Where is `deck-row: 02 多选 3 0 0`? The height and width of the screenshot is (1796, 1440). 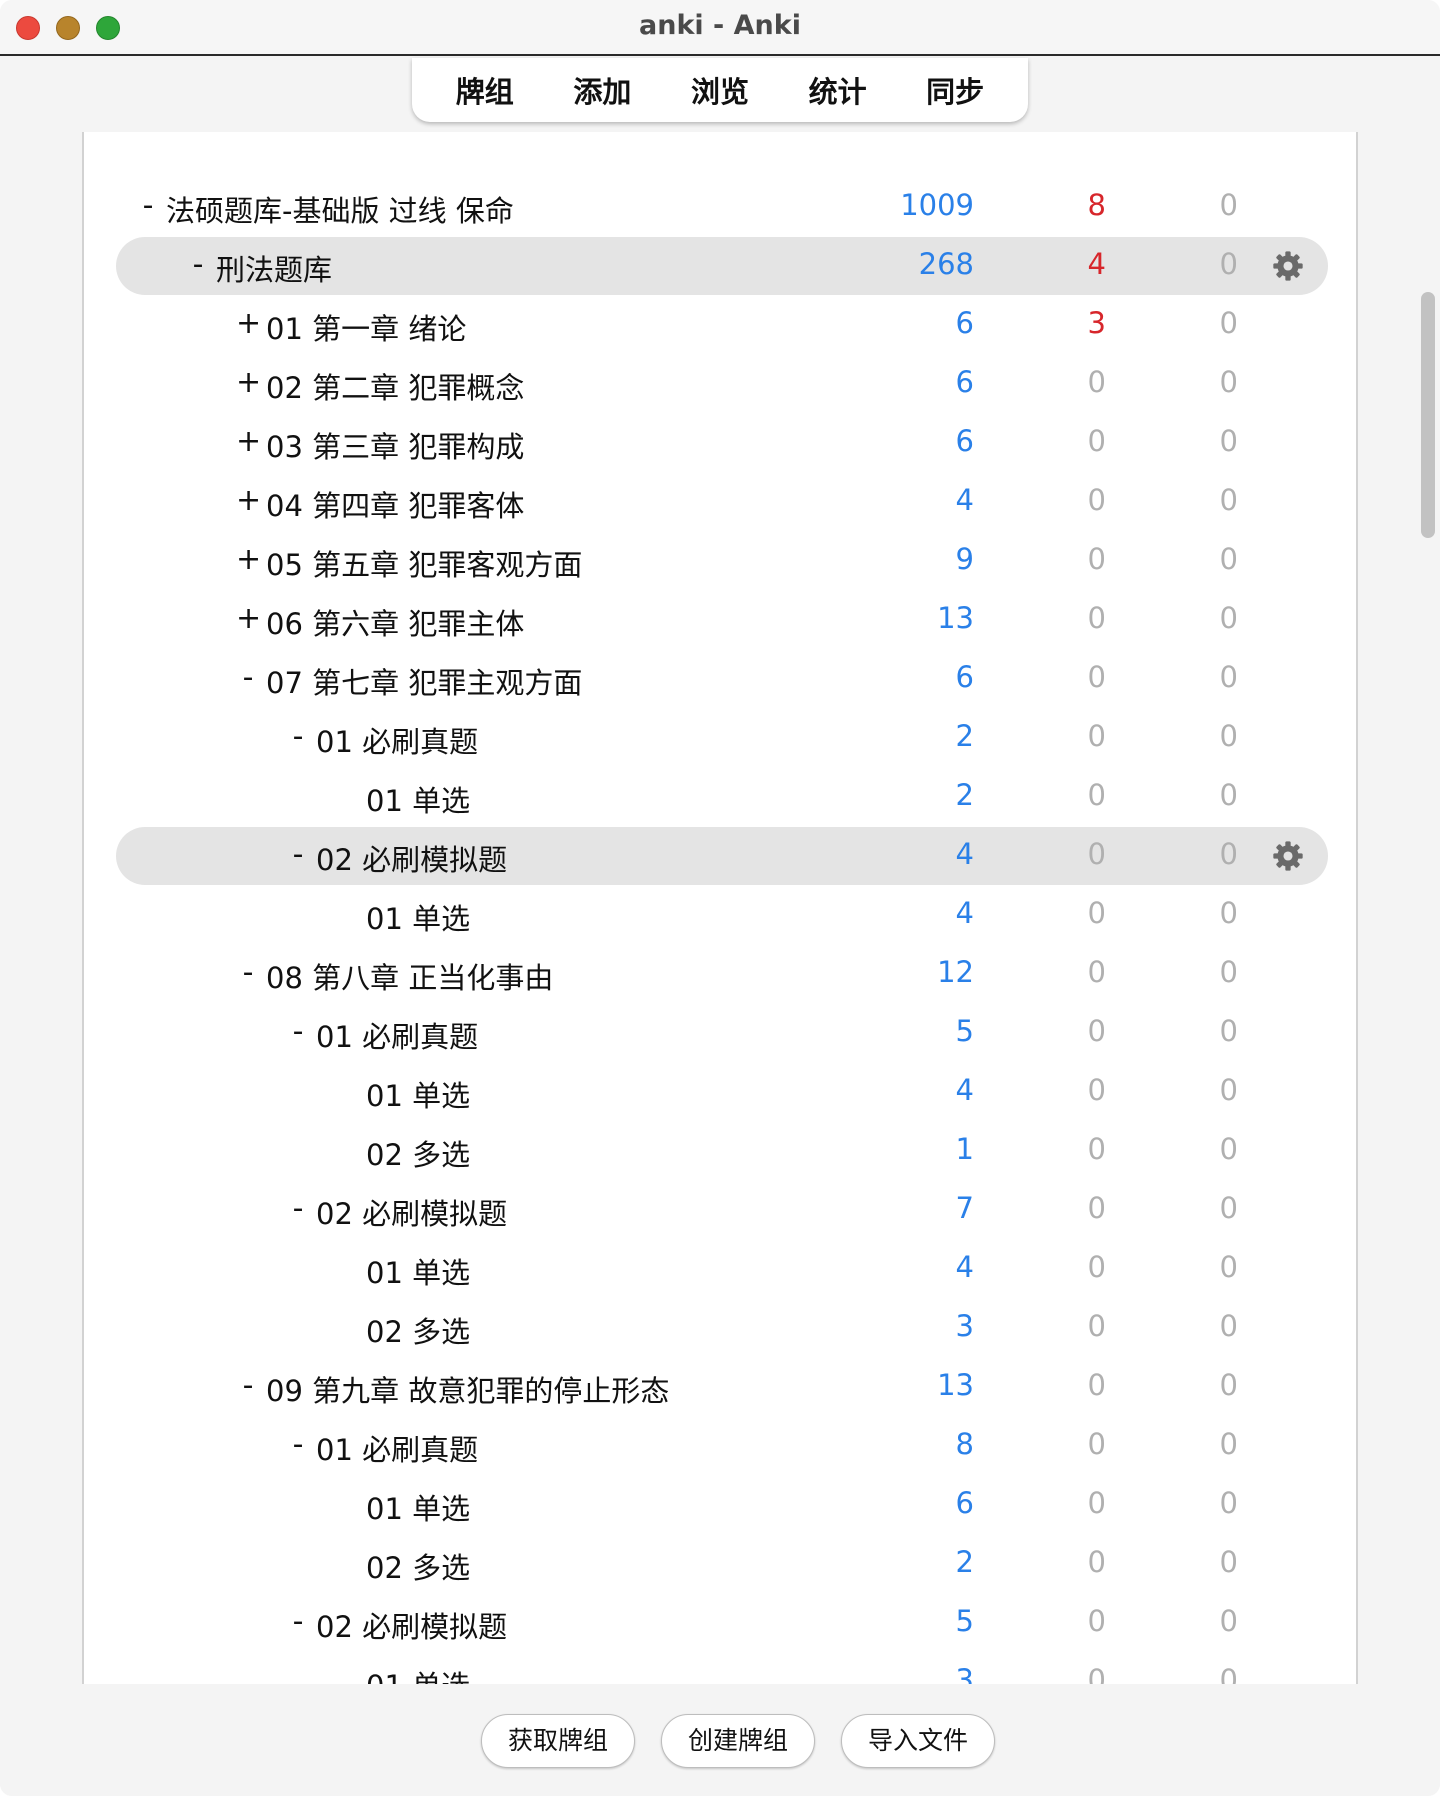 deck-row: 02 多选 3 0 0 is located at coordinates (722, 1328).